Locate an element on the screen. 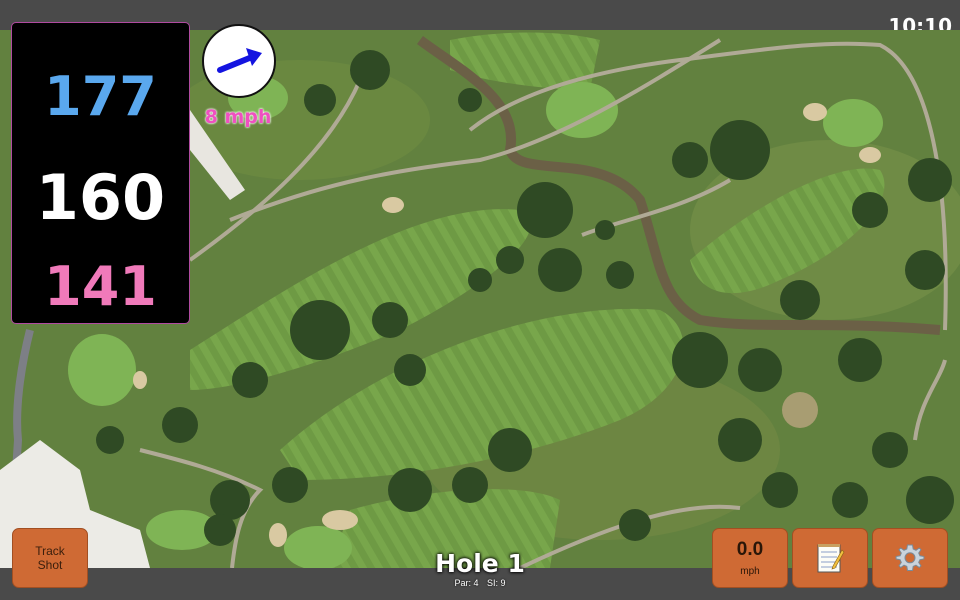 The height and width of the screenshot is (600, 960). wind-direction-indicator is located at coordinates (239, 61).